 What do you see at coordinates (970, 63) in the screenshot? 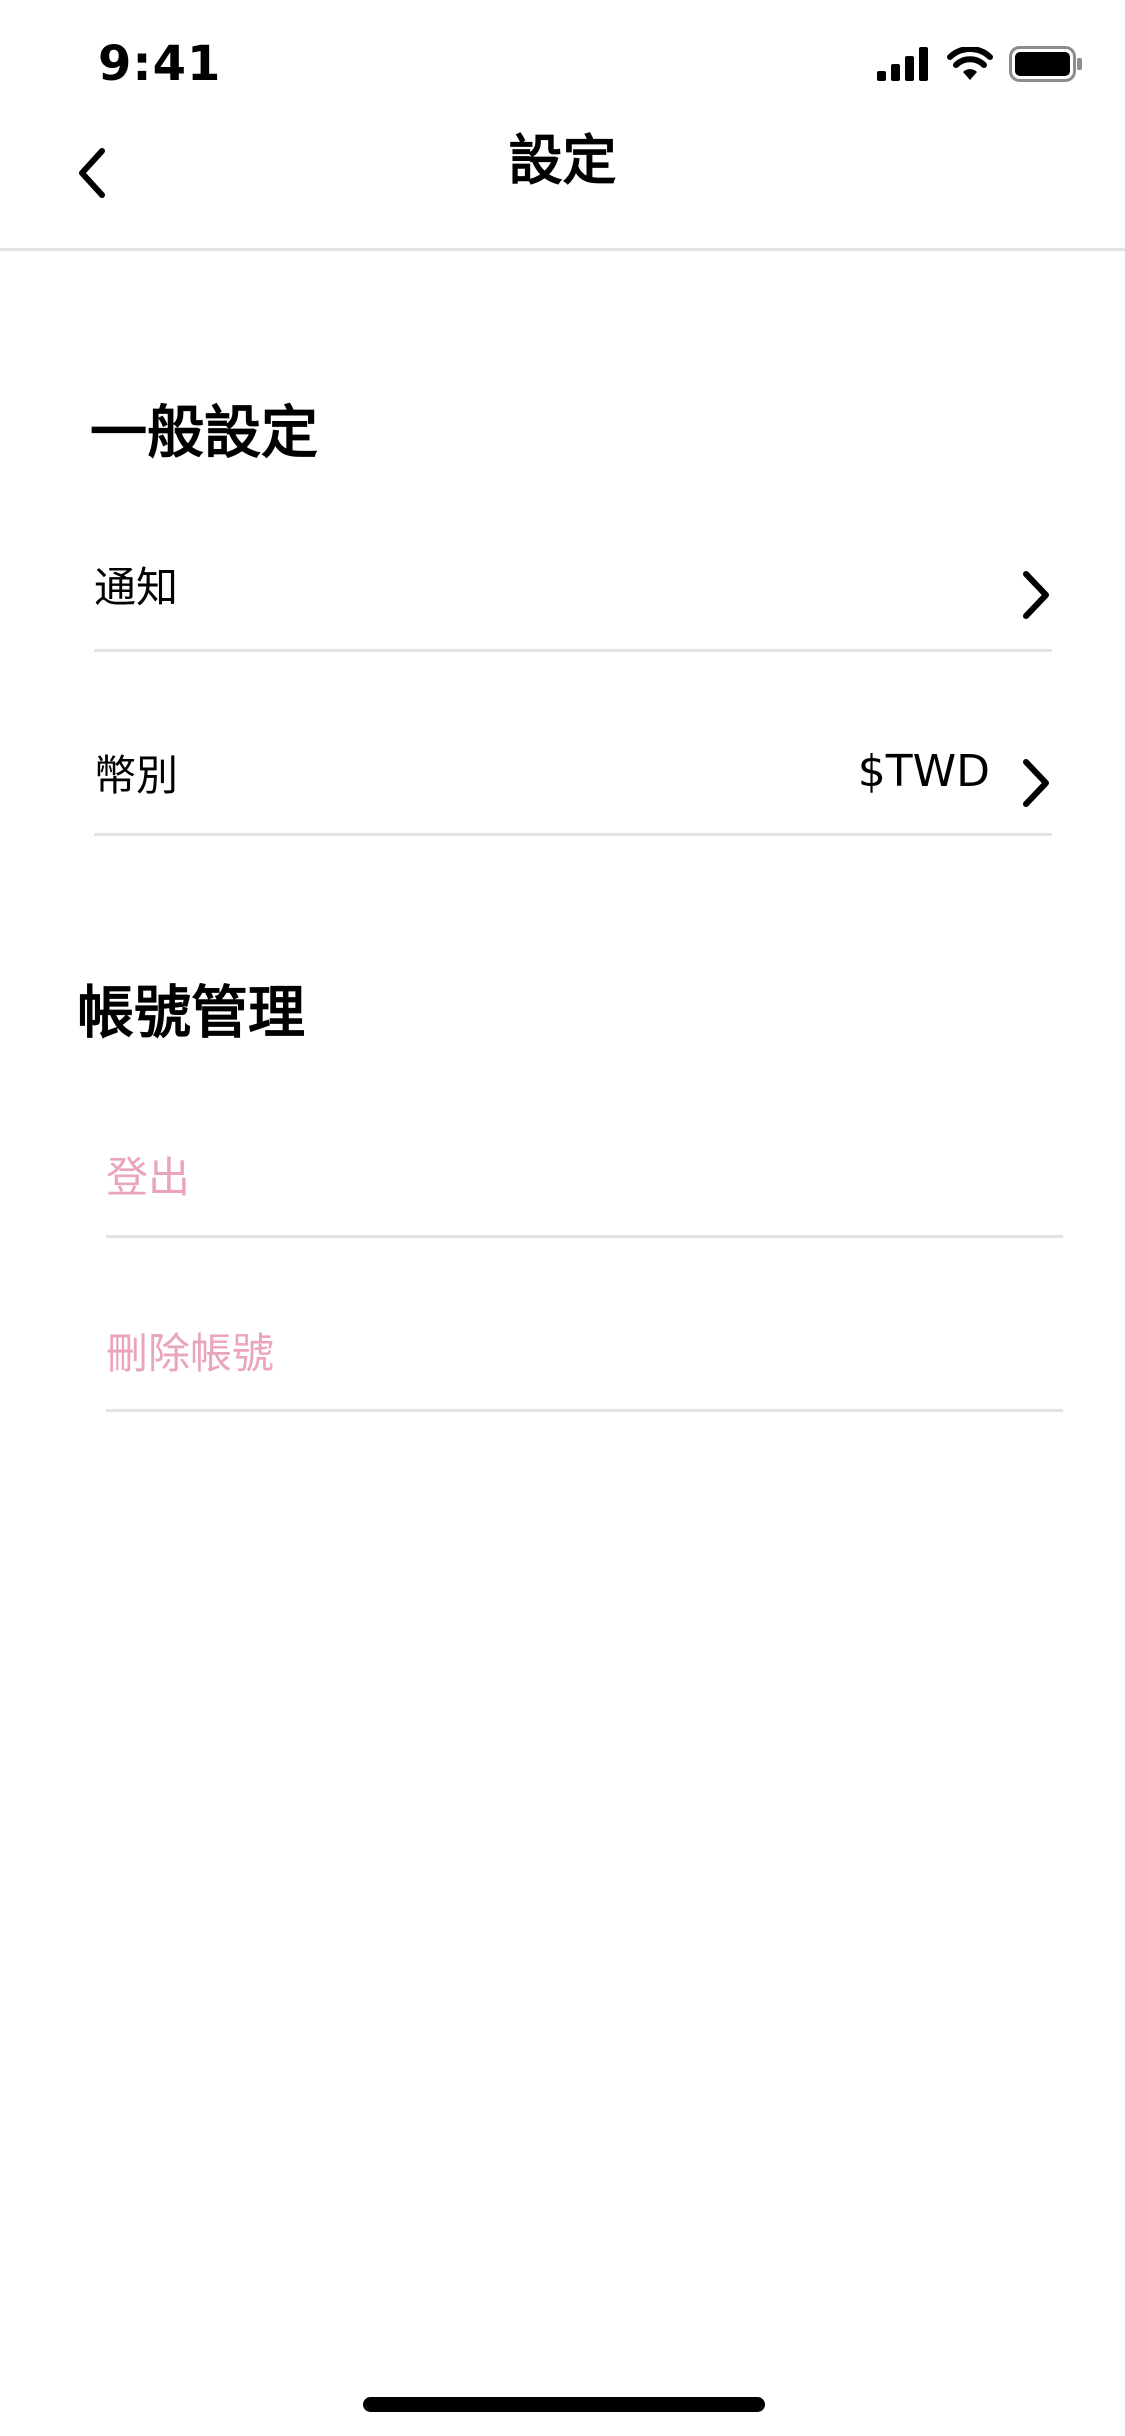
I see `wifi-icon` at bounding box center [970, 63].